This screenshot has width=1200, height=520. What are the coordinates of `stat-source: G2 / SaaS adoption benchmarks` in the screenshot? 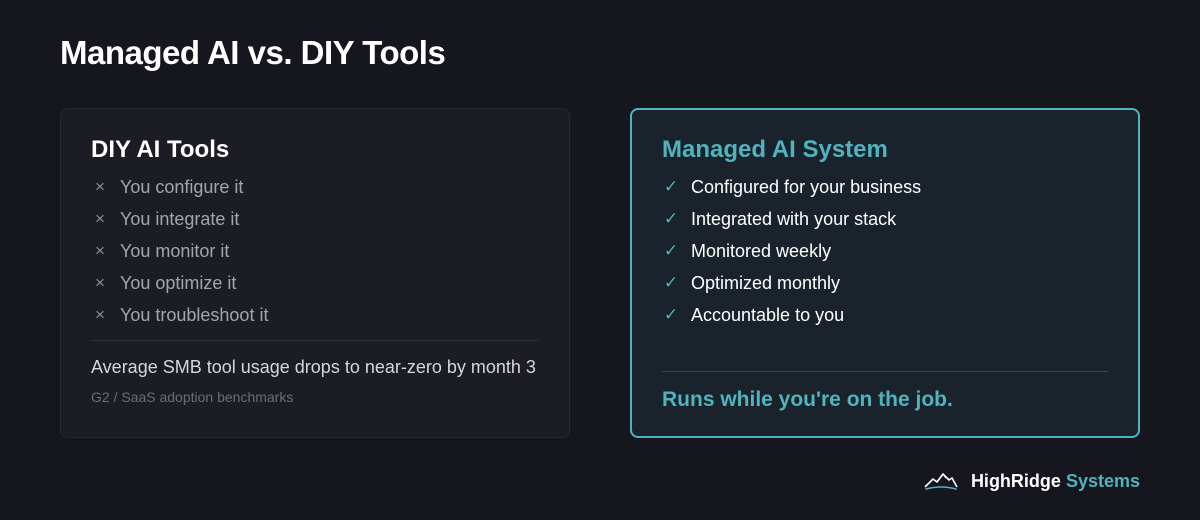 It's located at (192, 397).